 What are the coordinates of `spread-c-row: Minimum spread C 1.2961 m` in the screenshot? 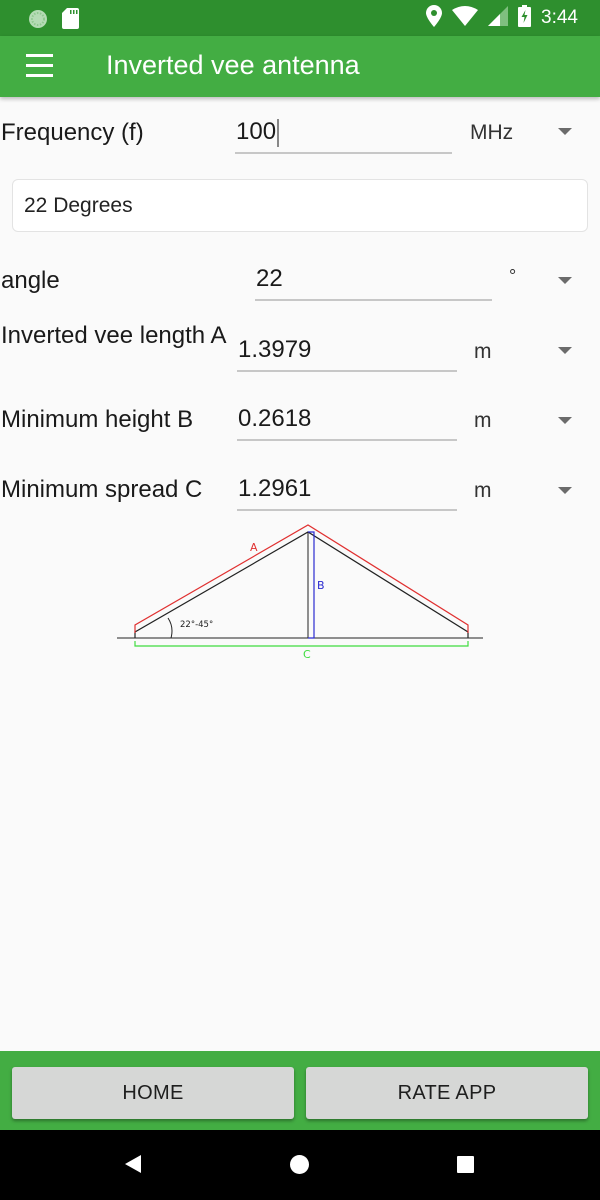 It's located at (300, 490).